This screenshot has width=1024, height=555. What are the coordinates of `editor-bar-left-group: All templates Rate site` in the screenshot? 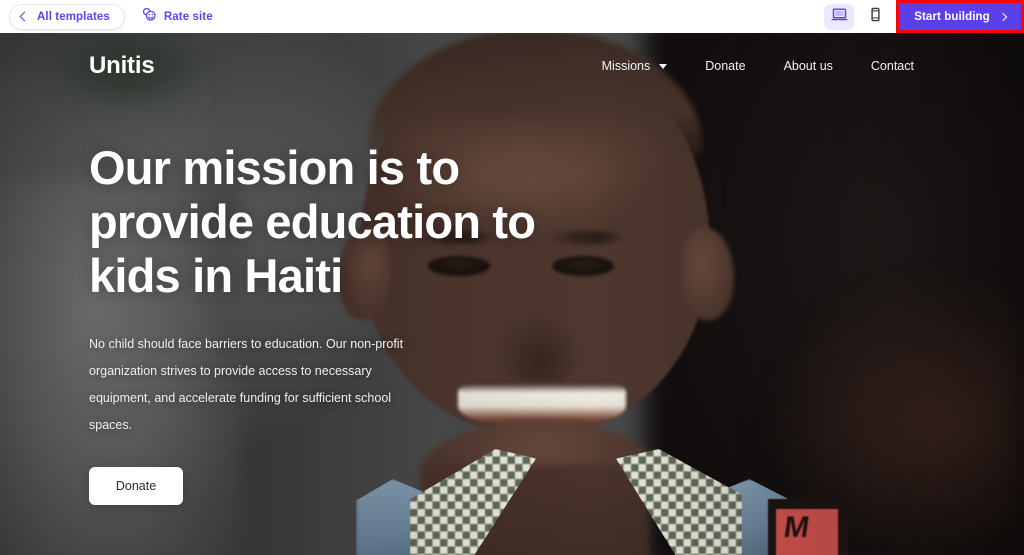 It's located at (106, 16).